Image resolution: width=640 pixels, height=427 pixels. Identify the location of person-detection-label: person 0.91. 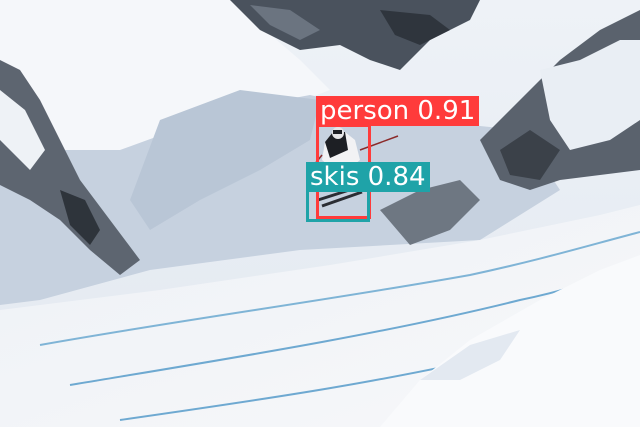
(398, 111).